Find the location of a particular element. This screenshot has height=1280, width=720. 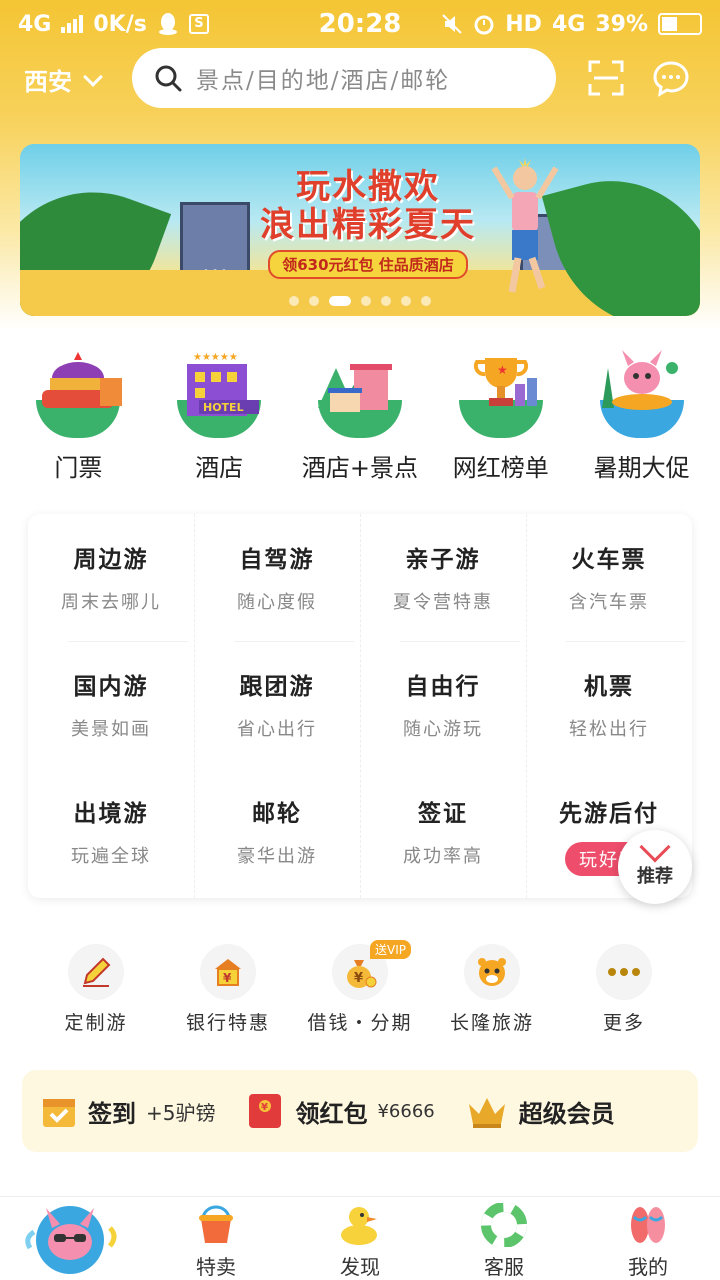

nav-special-sale: 特卖 is located at coordinates (216, 1238).